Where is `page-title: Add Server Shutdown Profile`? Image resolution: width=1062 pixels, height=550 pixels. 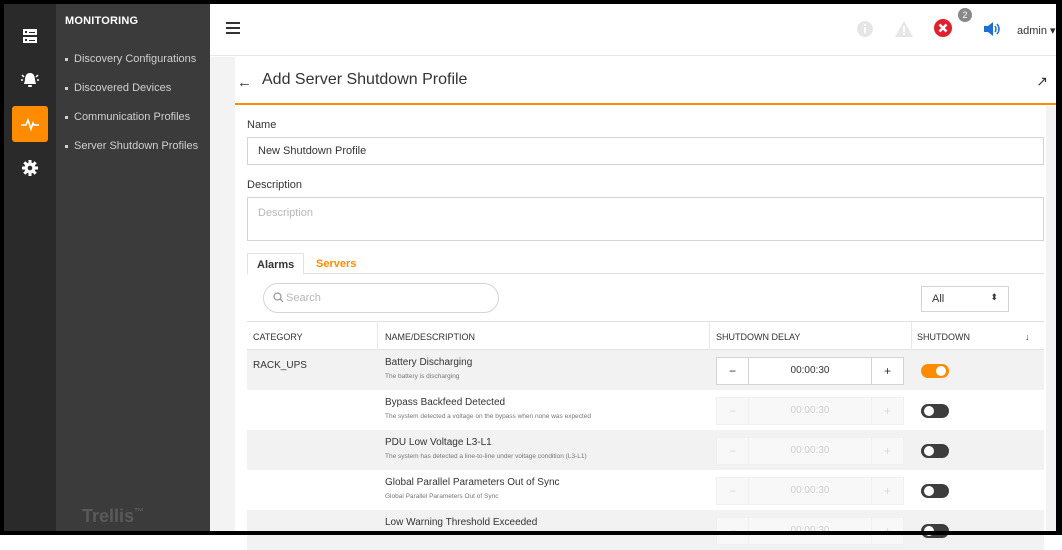
page-title: Add Server Shutdown Profile is located at coordinates (365, 79).